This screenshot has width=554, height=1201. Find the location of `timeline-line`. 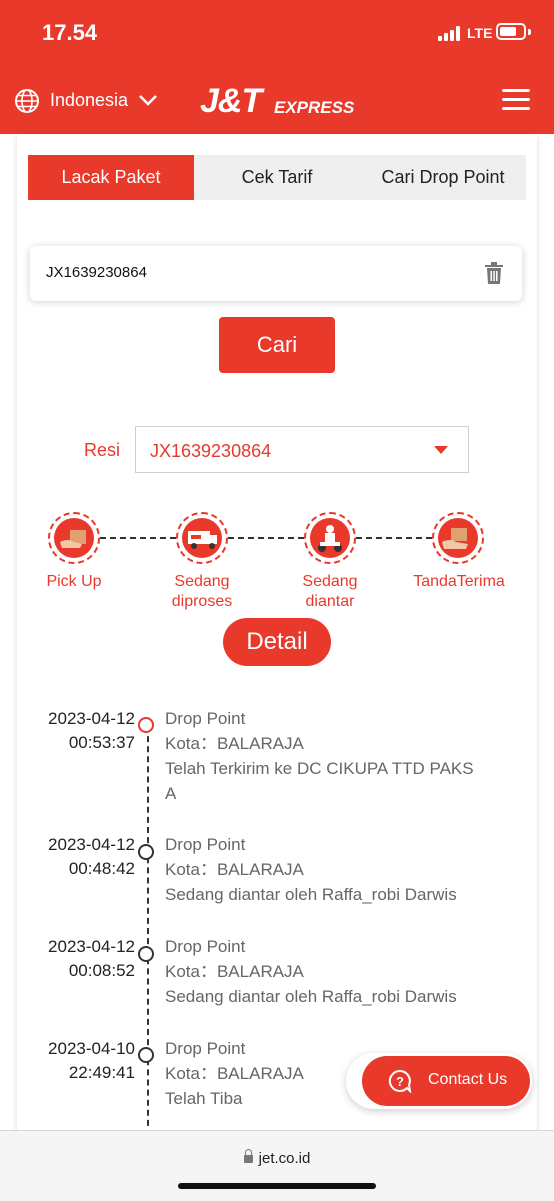

timeline-line is located at coordinates (148, 931).